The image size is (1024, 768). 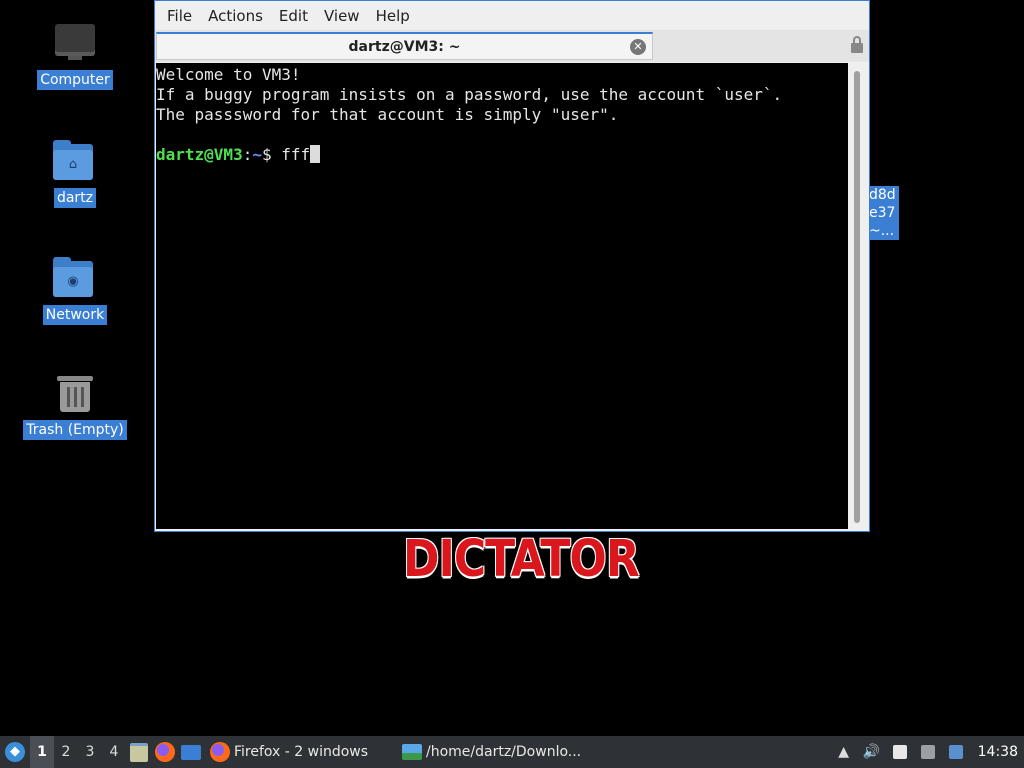 I want to click on menu-edit: Edit, so click(x=293, y=16).